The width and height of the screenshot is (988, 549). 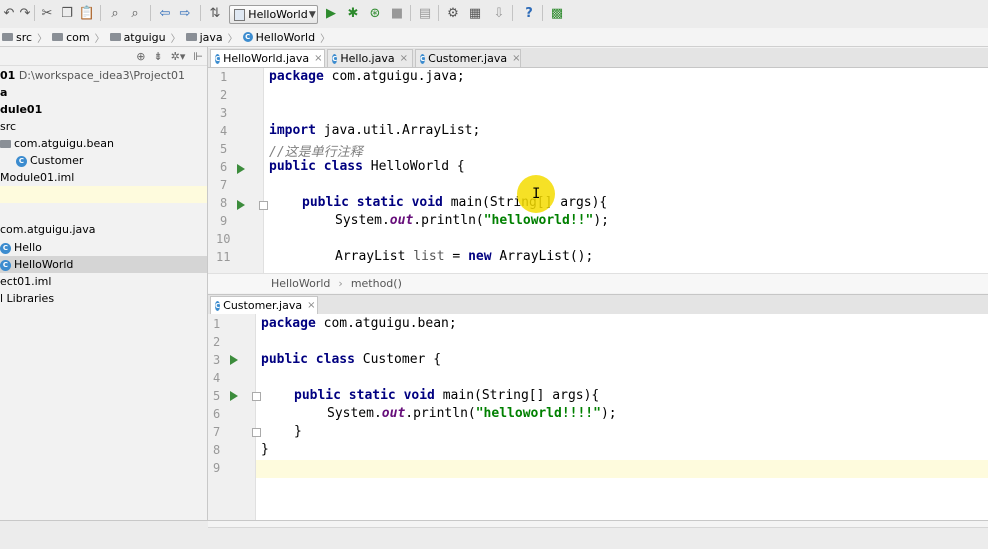 What do you see at coordinates (140, 56) in the screenshot?
I see `locate-icon: ⊕` at bounding box center [140, 56].